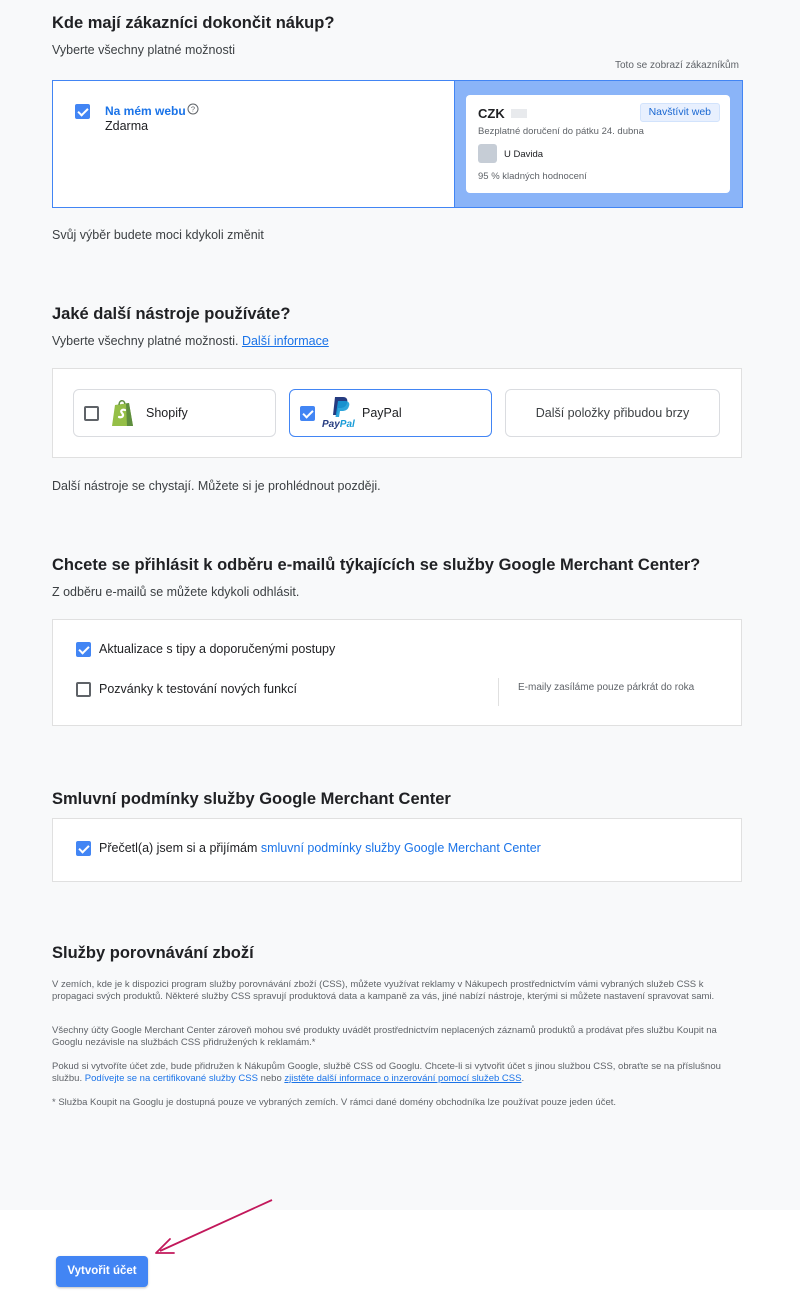 Image resolution: width=800 pixels, height=1311 pixels. I want to click on certified-css-link: Podívejte se na certifikované služby CSS, so click(171, 1078).